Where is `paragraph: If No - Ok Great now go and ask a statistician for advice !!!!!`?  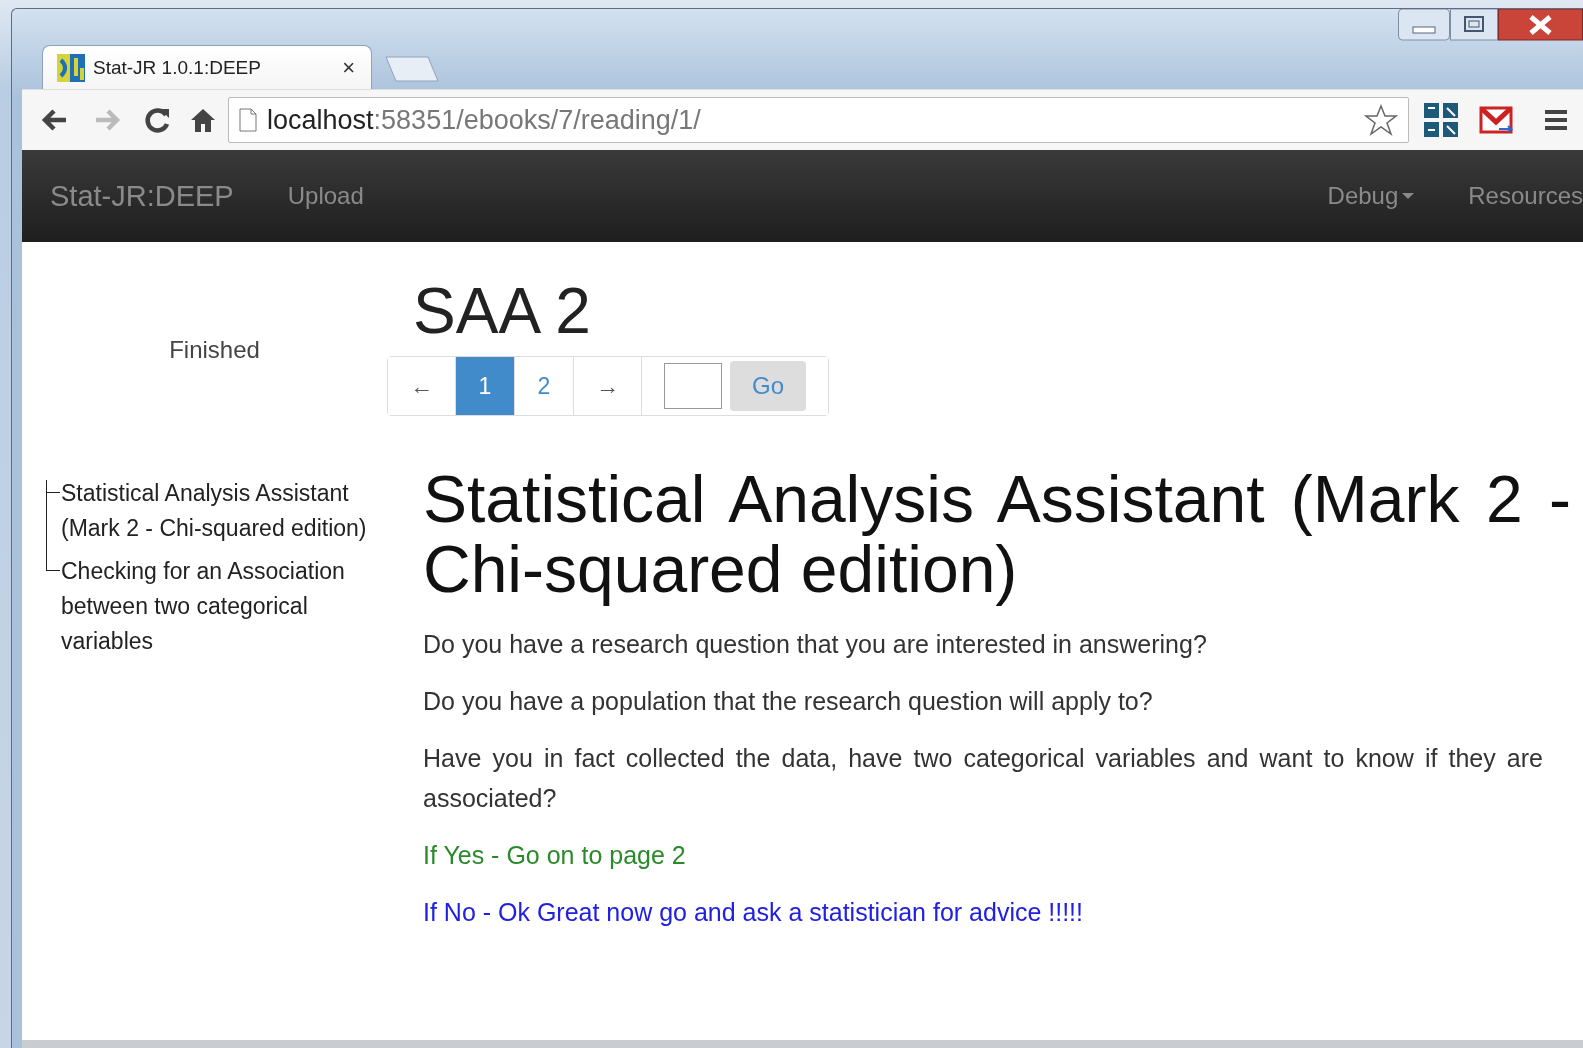
paragraph: If No - Ok Great now go and ask a statistician for advice !!!!! is located at coordinates (753, 912).